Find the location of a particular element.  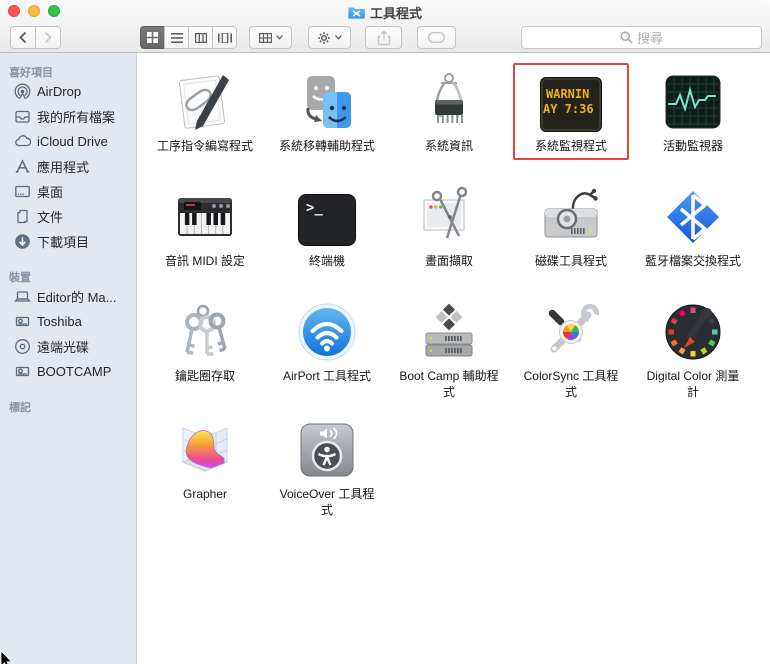

app-tile-activity-monitor: 活動監視器 is located at coordinates (693, 111).